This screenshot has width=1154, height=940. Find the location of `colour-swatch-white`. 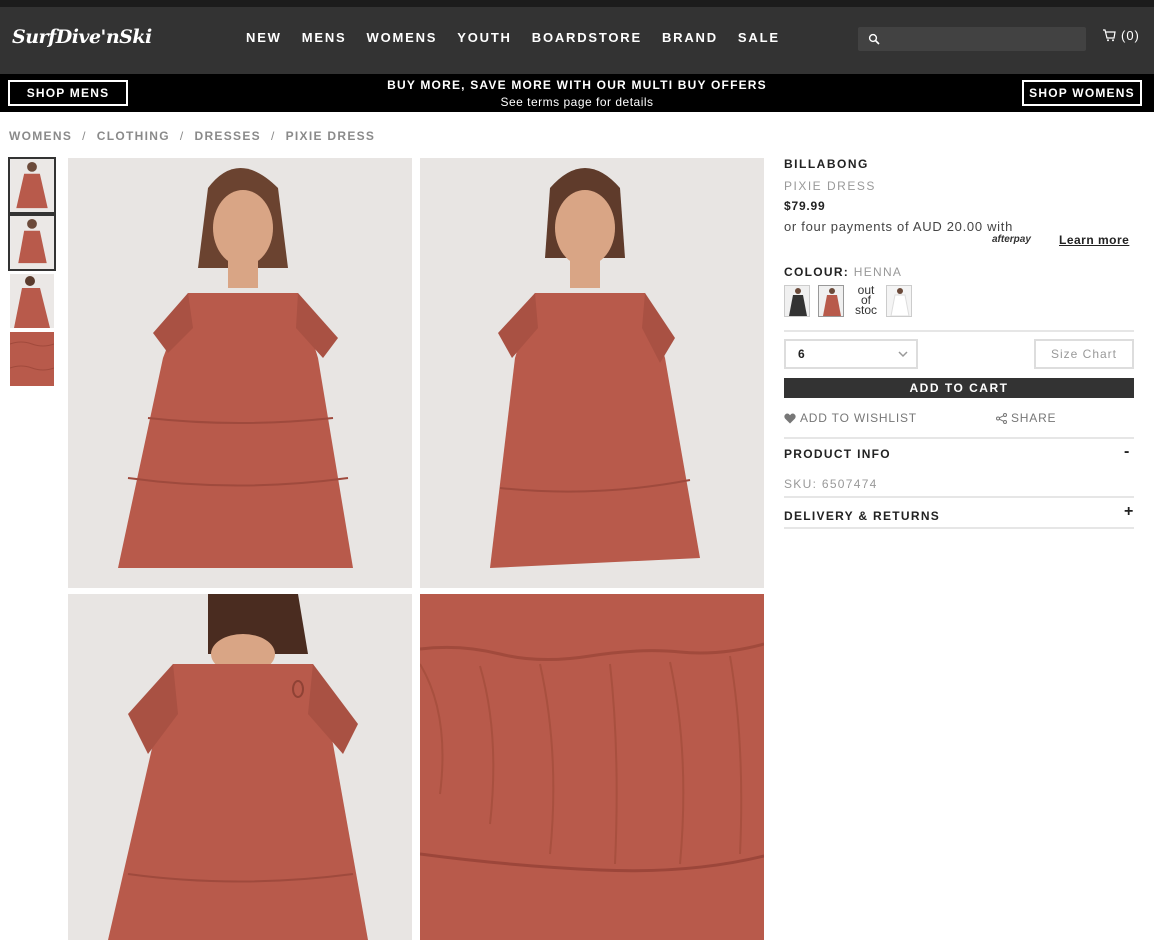

colour-swatch-white is located at coordinates (899, 301).